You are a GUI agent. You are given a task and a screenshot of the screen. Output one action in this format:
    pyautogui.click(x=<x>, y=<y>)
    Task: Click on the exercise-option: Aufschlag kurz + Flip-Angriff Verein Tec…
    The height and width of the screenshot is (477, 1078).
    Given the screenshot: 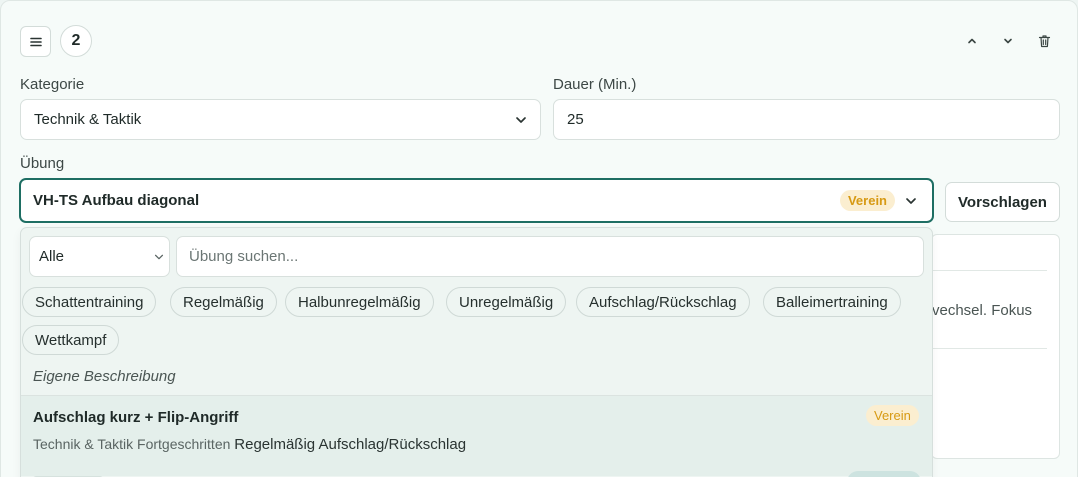 What is the action you would take?
    pyautogui.click(x=476, y=436)
    